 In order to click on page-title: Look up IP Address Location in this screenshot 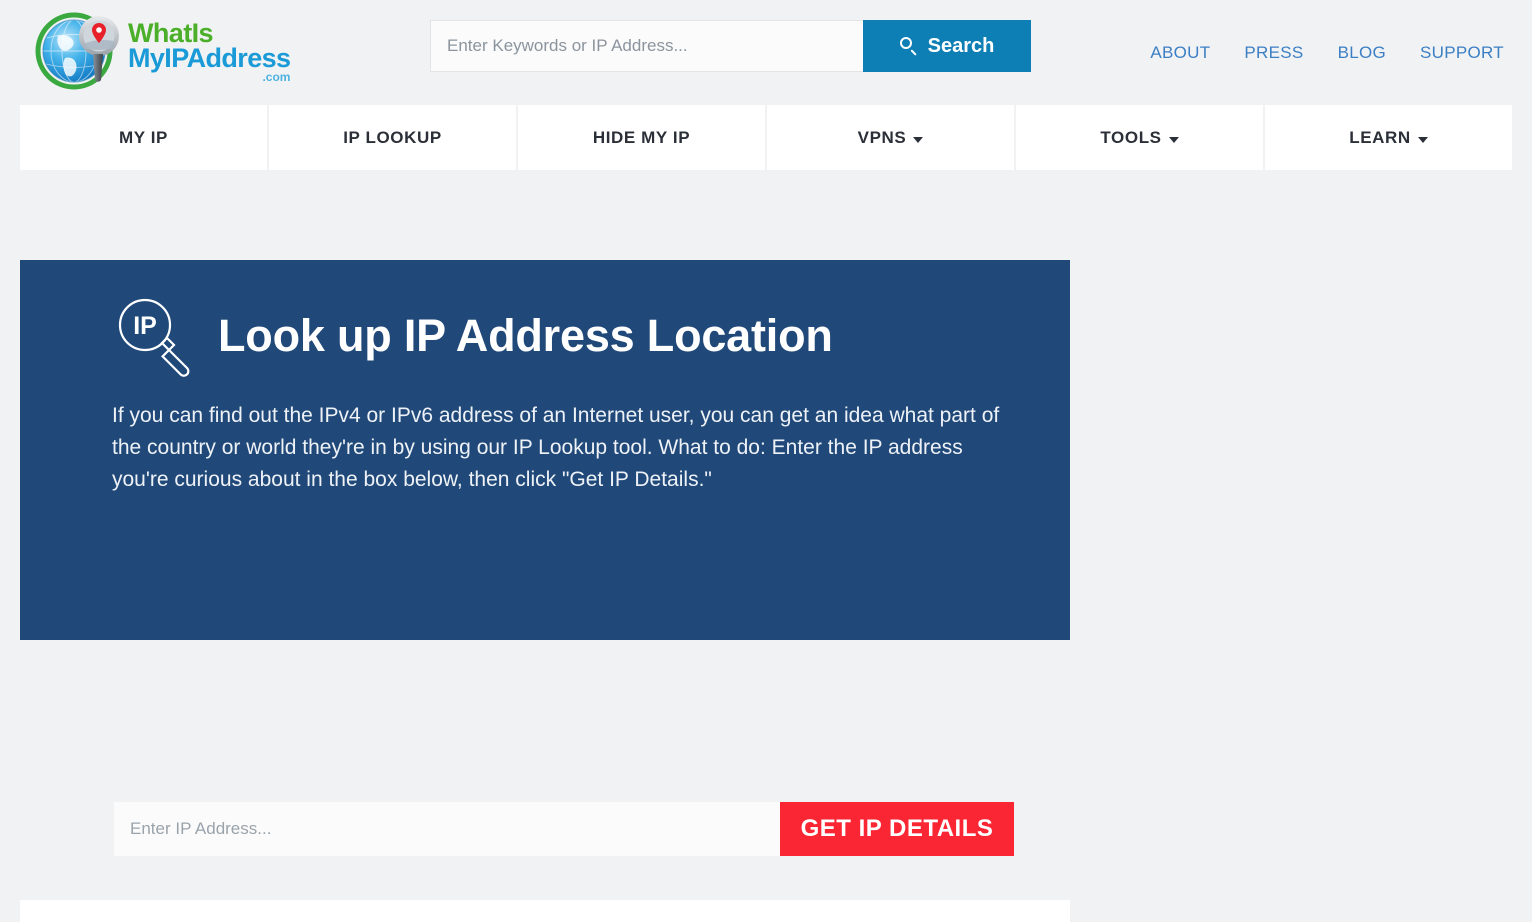, I will do `click(525, 335)`.